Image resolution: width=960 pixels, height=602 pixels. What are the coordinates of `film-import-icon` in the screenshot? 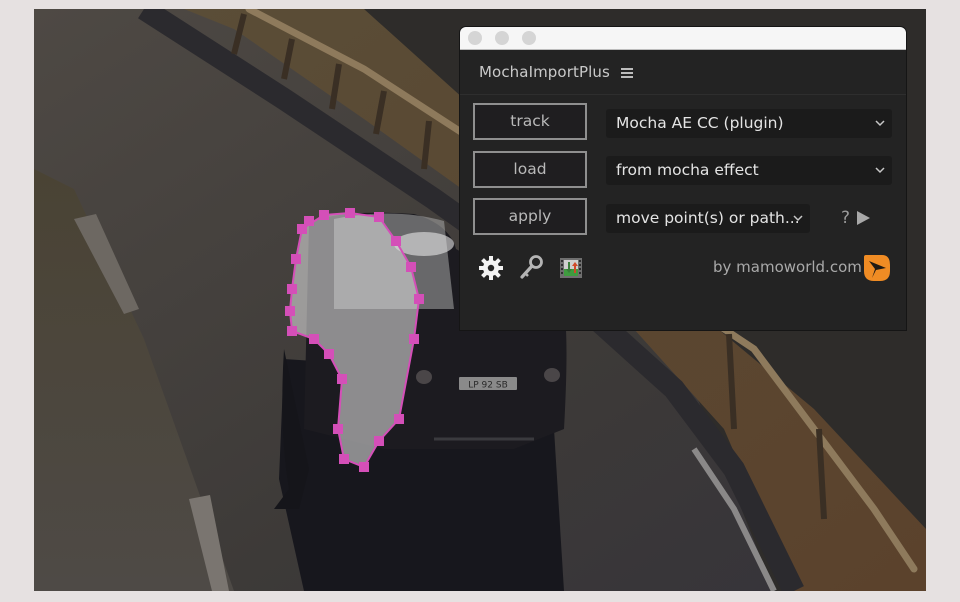 It's located at (571, 268).